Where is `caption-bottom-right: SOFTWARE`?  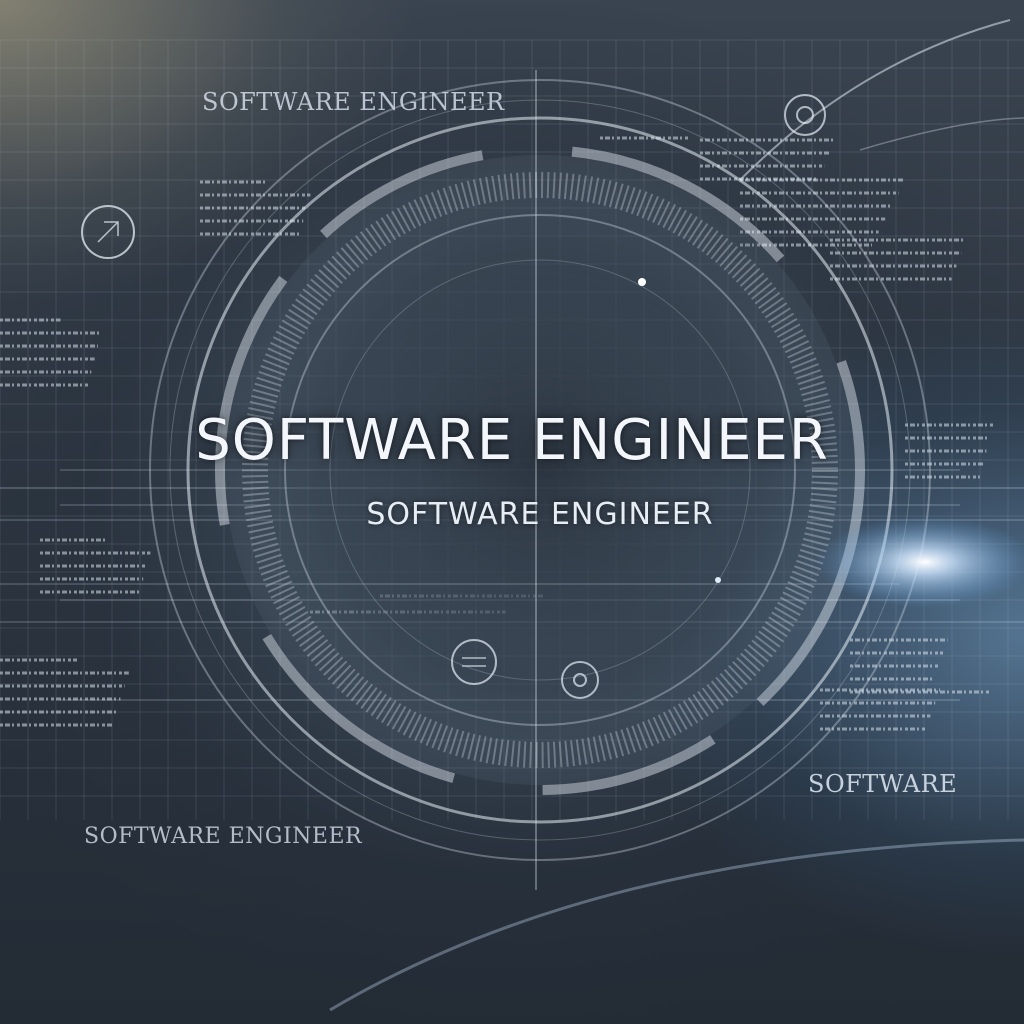
caption-bottom-right: SOFTWARE is located at coordinates (883, 784).